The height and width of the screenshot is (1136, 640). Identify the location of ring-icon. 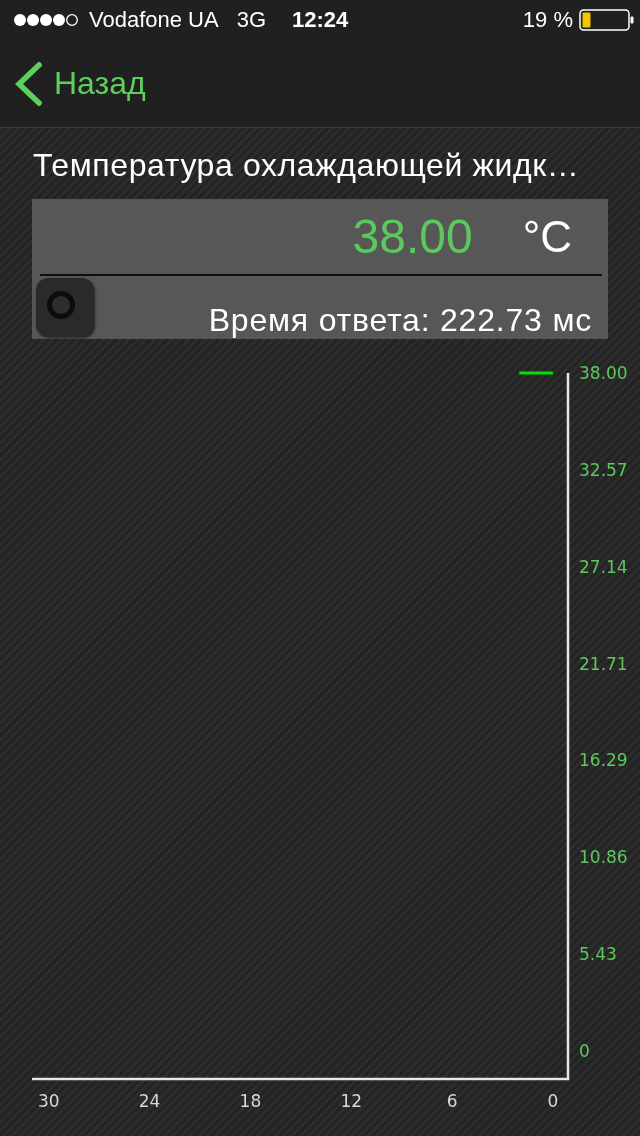
(61, 305).